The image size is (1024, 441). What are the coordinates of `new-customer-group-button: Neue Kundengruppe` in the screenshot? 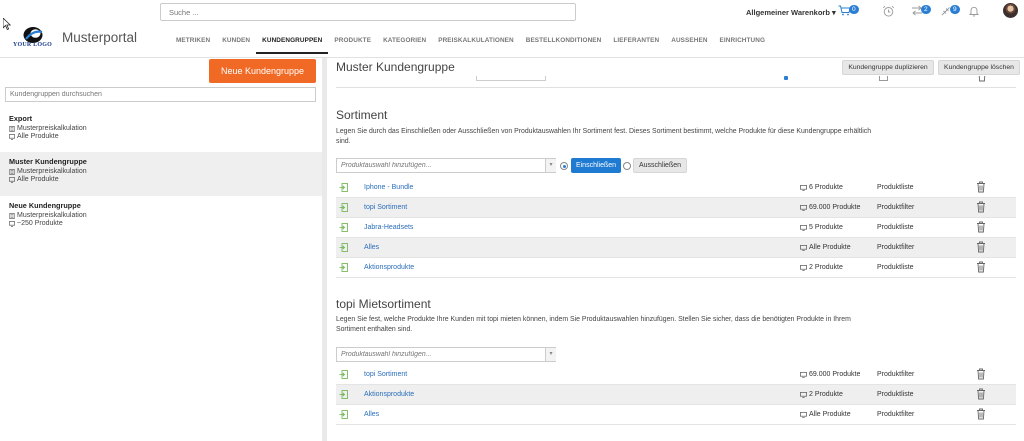 It's located at (262, 71).